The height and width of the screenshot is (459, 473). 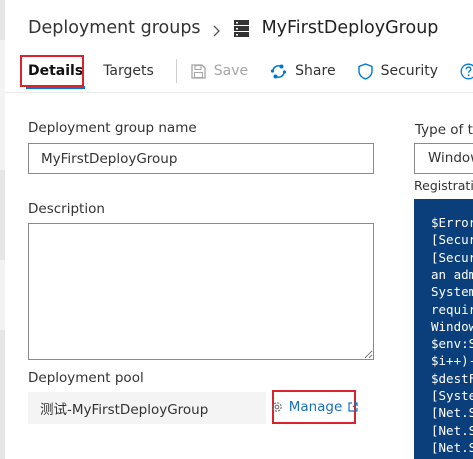 I want to click on script-line: $Error, so click(x=452, y=222).